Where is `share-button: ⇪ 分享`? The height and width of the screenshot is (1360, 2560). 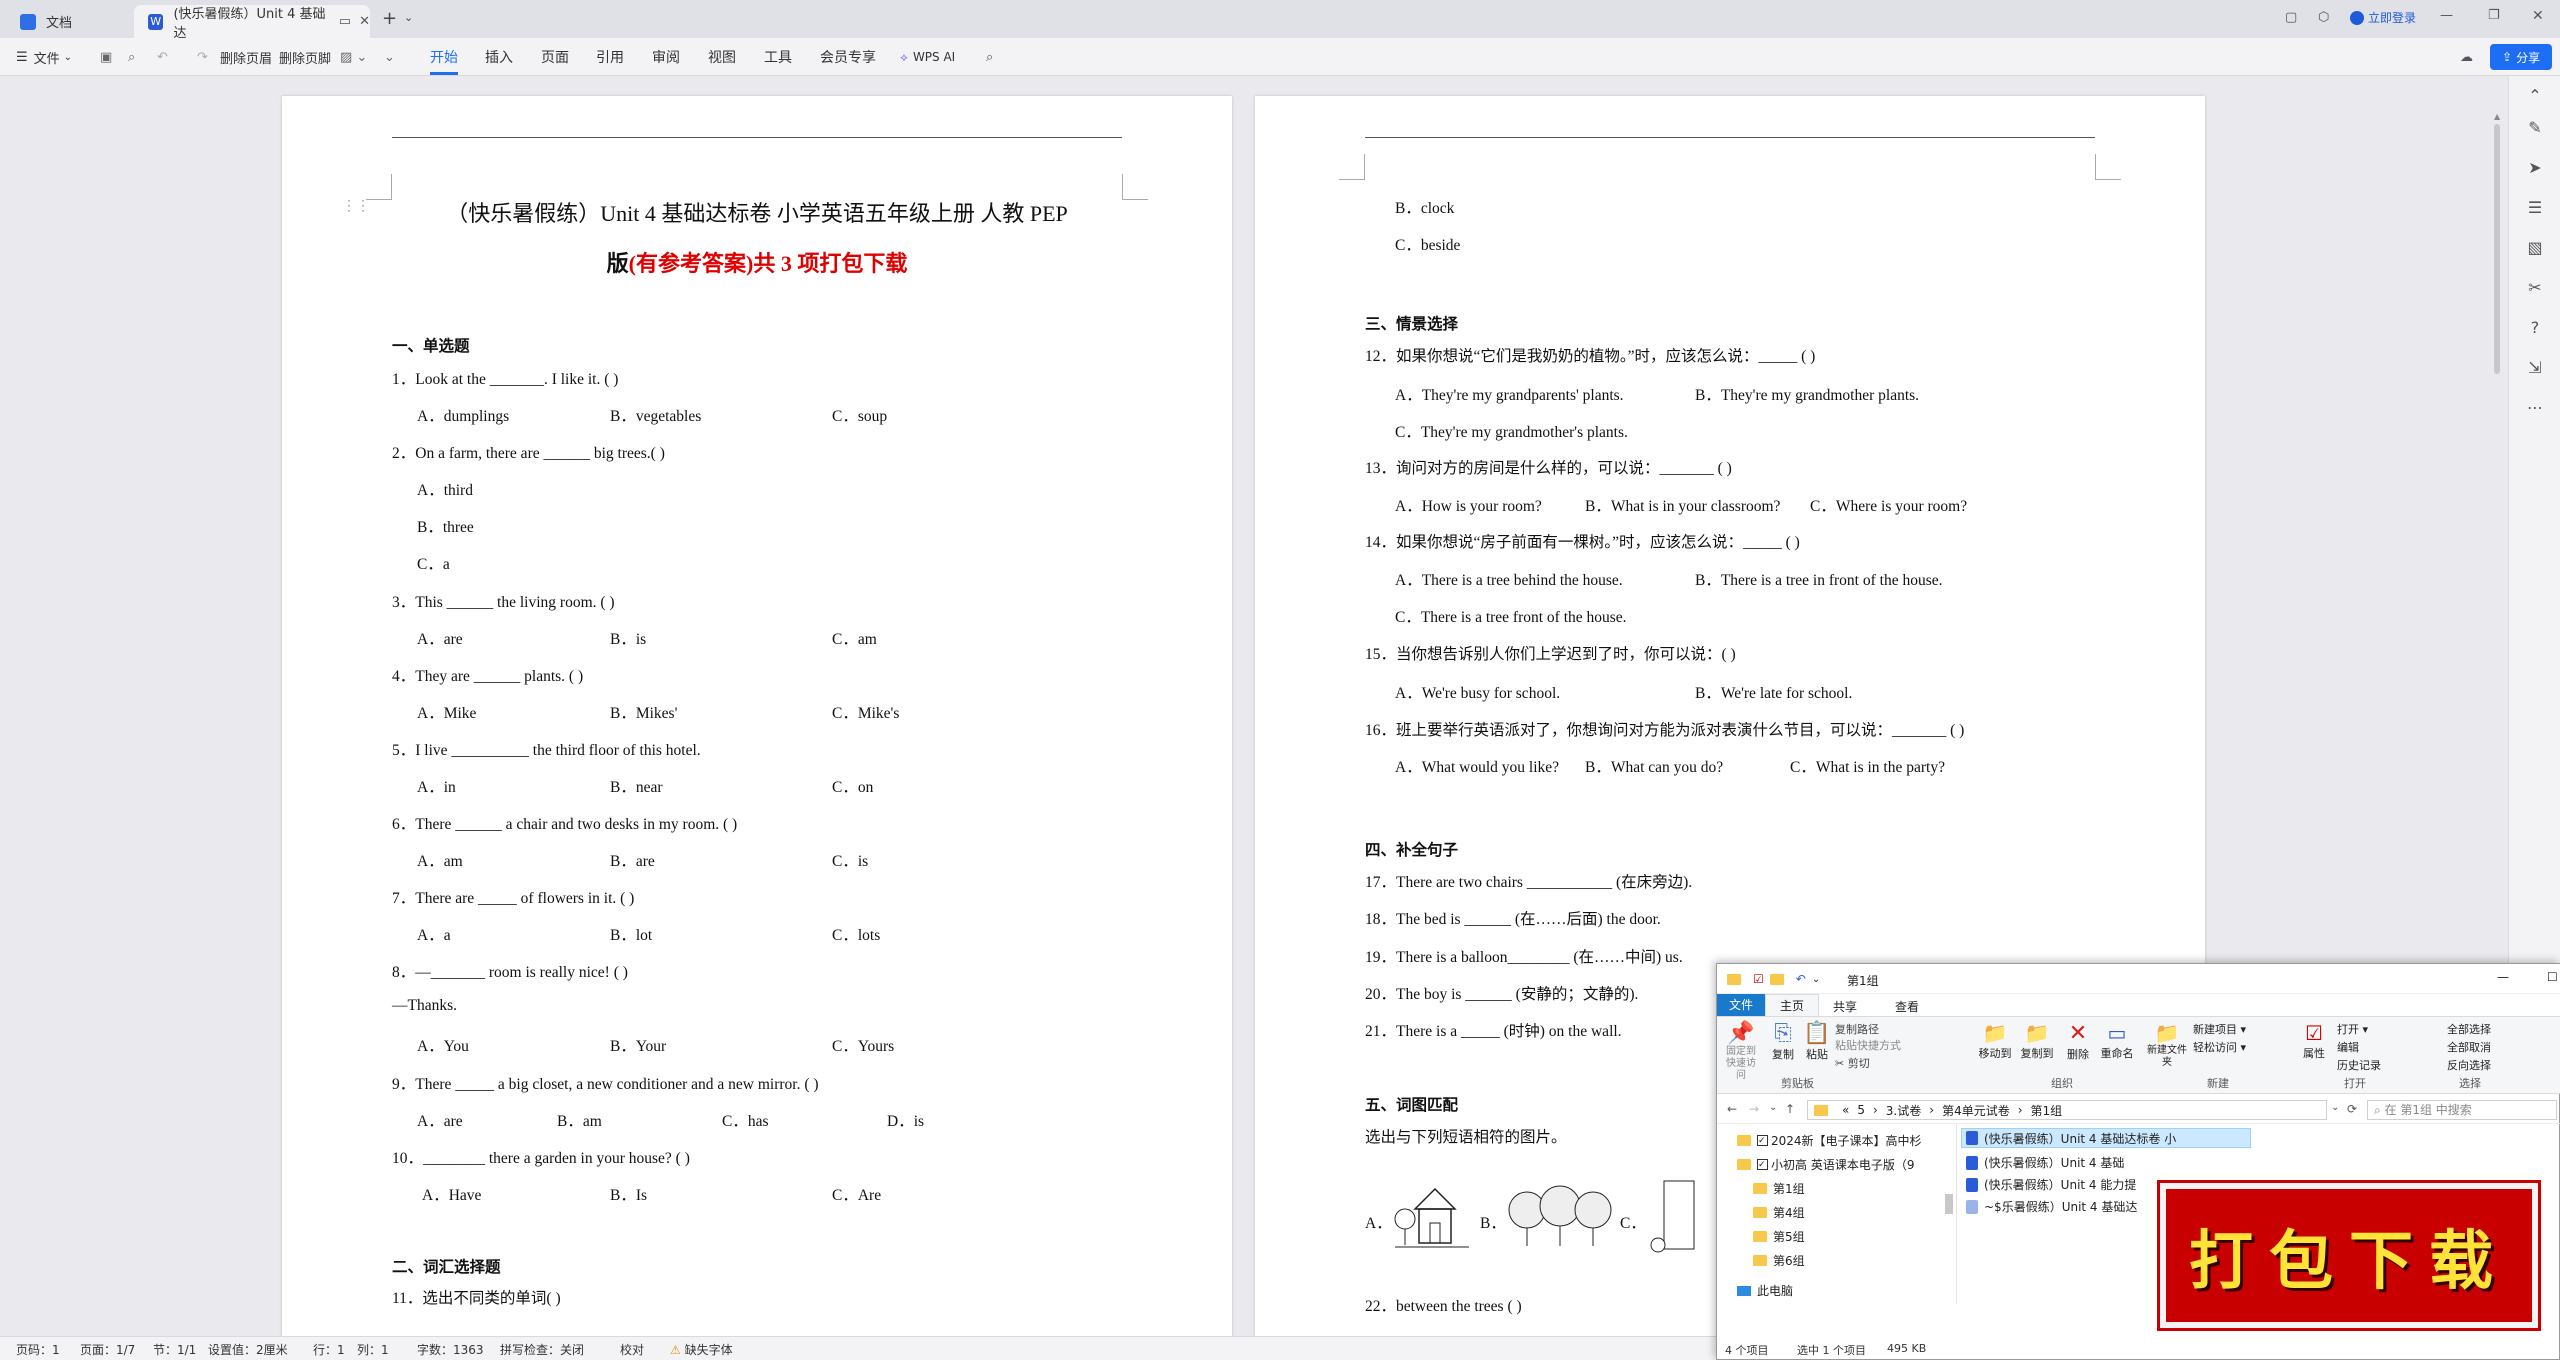 share-button: ⇪ 分享 is located at coordinates (2521, 57).